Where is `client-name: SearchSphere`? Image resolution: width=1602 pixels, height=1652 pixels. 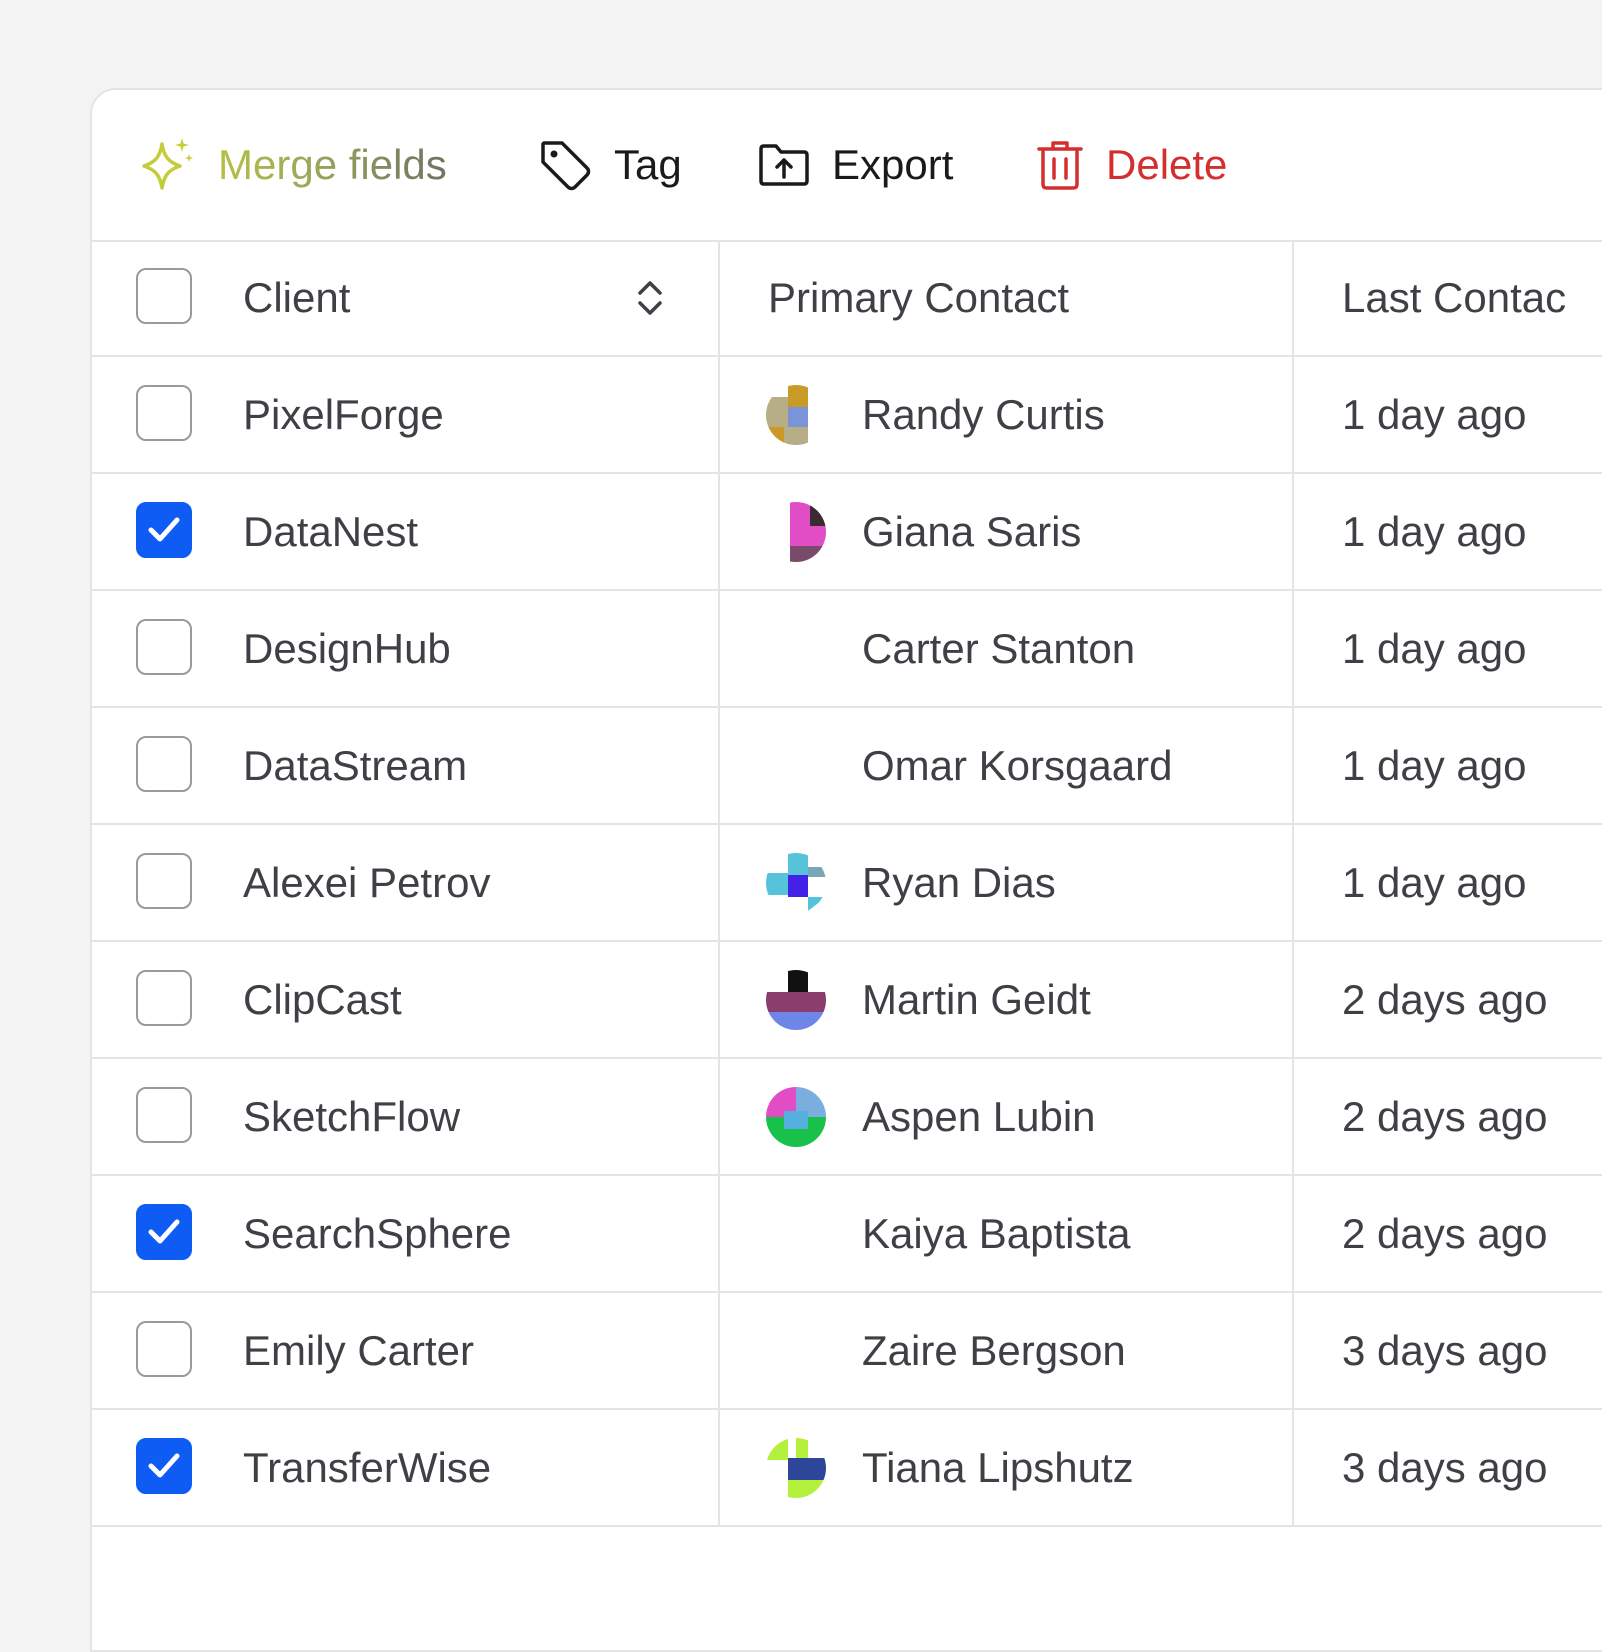 client-name: SearchSphere is located at coordinates (377, 1233).